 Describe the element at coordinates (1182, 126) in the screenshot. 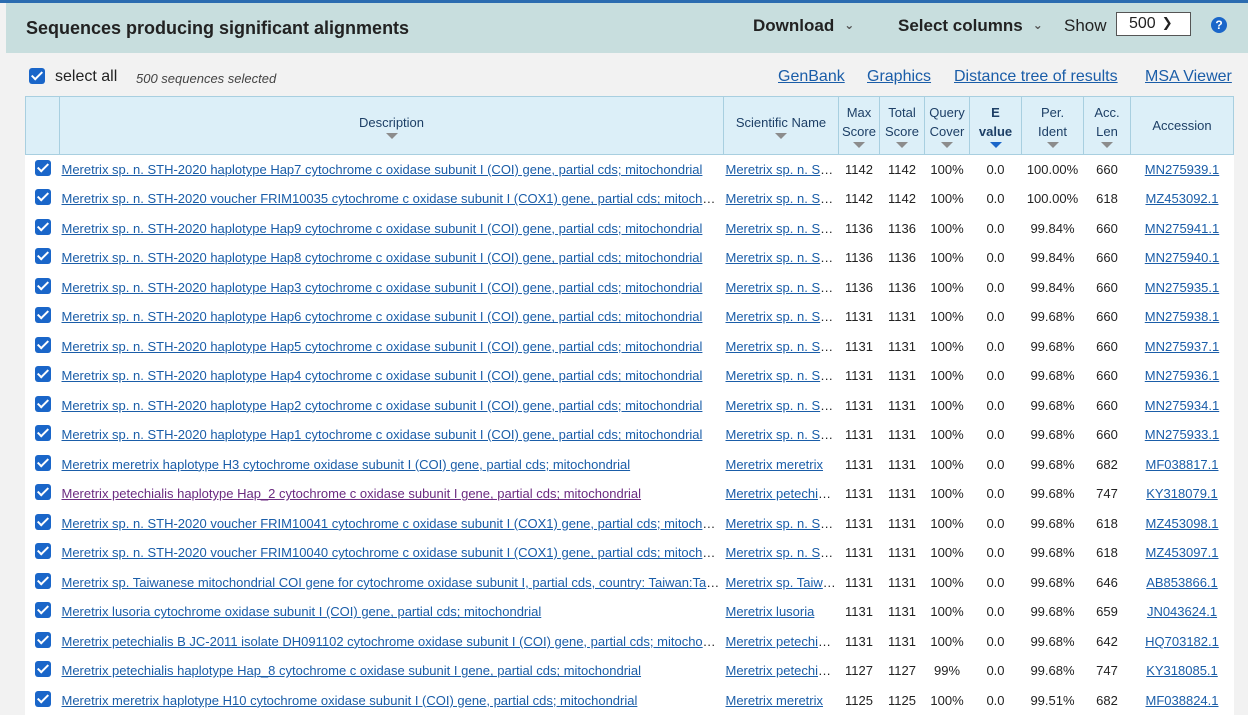

I see `header-accession: Accession` at that location.